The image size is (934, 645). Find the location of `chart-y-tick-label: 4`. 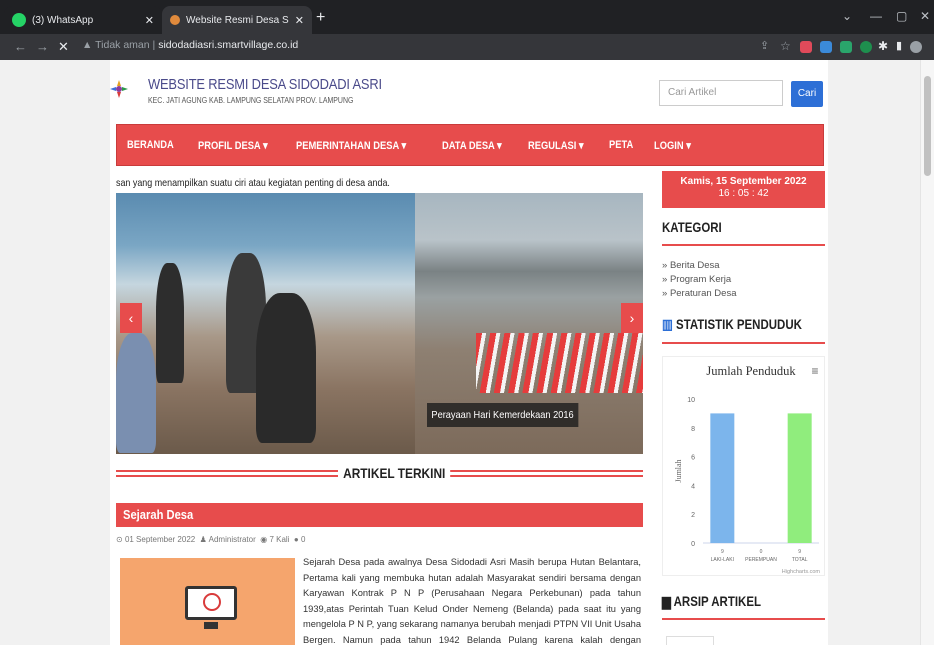

chart-y-tick-label: 4 is located at coordinates (693, 486).